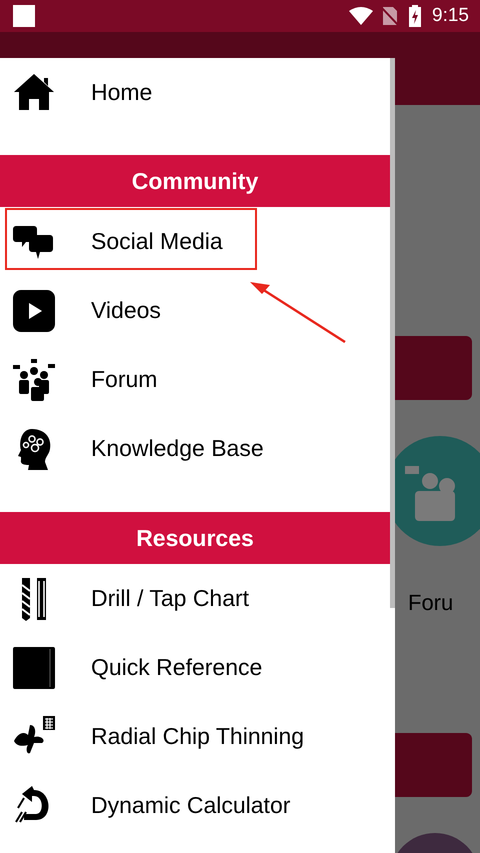 Image resolution: width=480 pixels, height=853 pixels. I want to click on menu-item: Drill / Tap Chart, so click(170, 598).